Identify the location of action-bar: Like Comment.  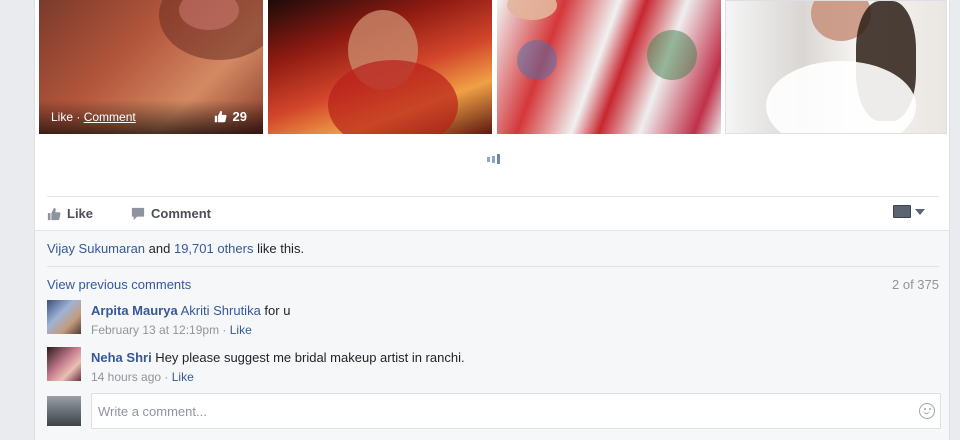
(493, 213).